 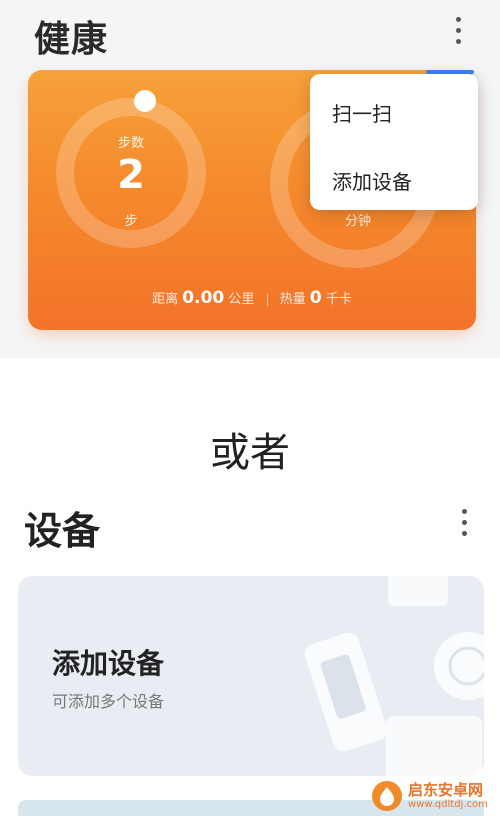 What do you see at coordinates (62, 531) in the screenshot?
I see `devices-title: 设备` at bounding box center [62, 531].